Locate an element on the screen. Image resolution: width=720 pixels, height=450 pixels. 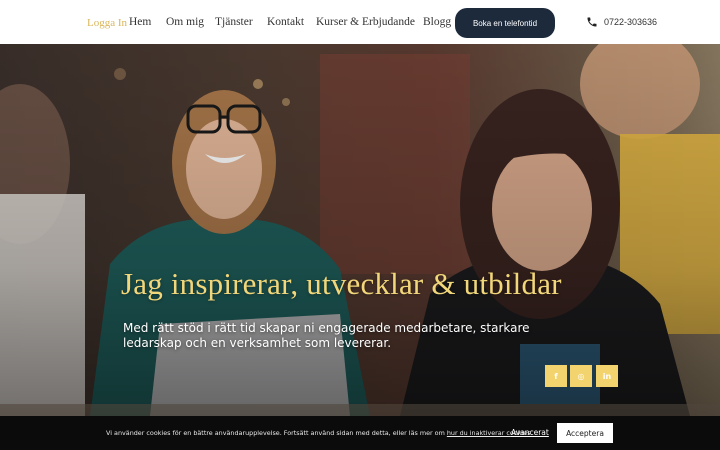
nav-link-hem: Hem is located at coordinates (140, 22).